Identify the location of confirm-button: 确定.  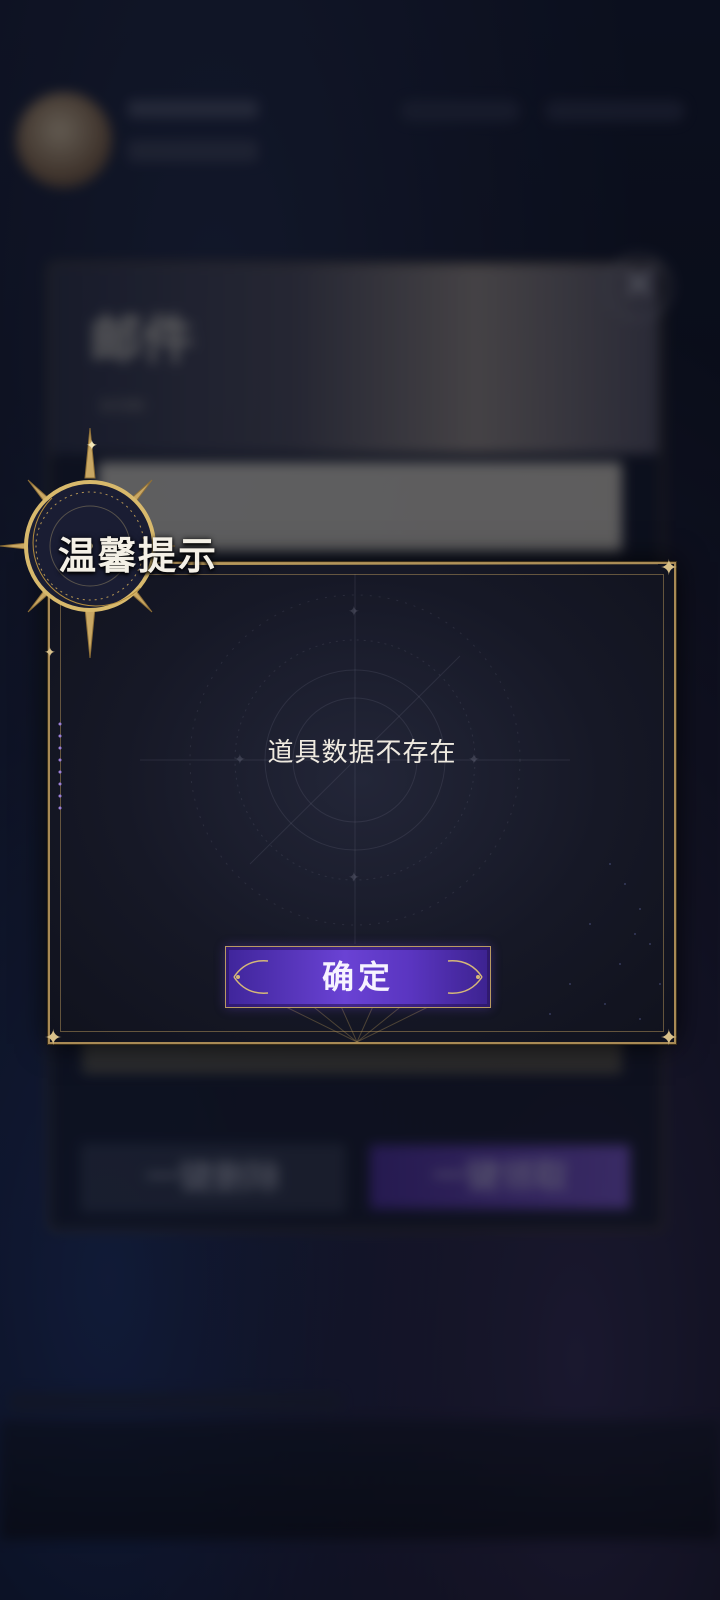
(358, 977).